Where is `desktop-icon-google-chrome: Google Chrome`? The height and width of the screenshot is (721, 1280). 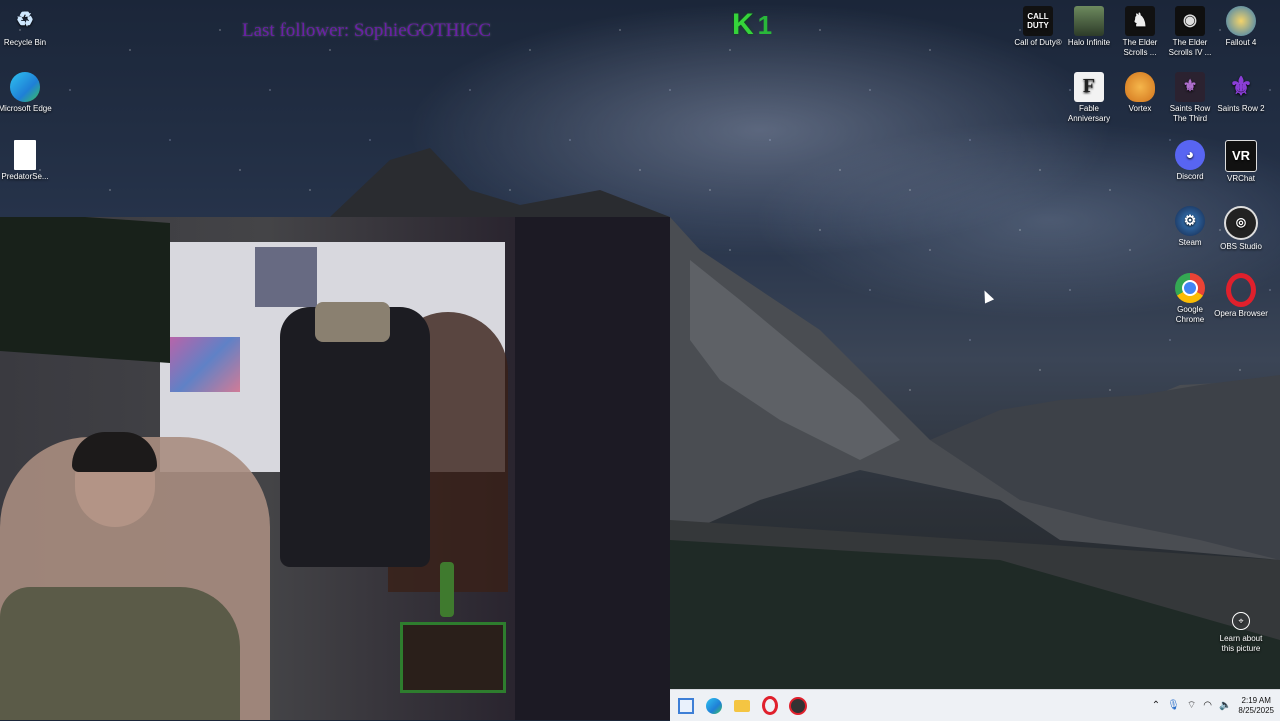
desktop-icon-google-chrome: Google Chrome is located at coordinates (1190, 298).